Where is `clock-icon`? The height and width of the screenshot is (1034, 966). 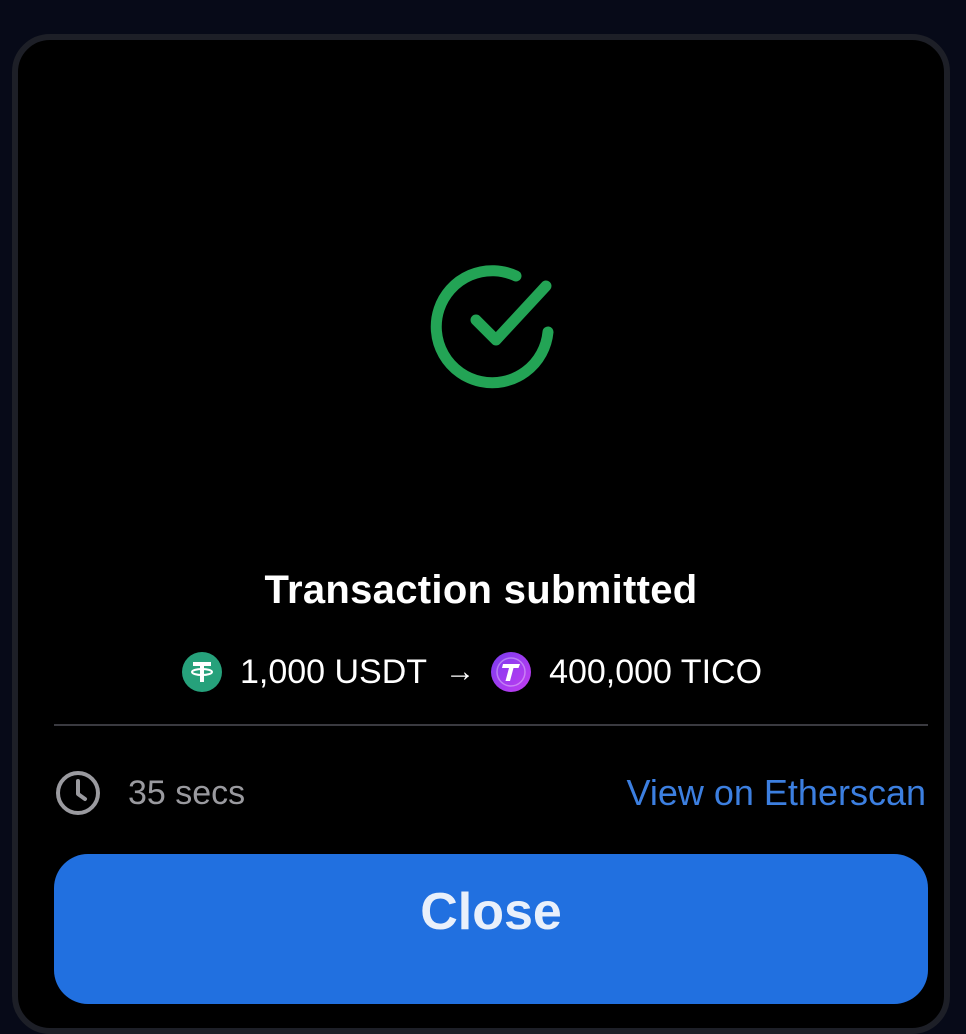
clock-icon is located at coordinates (78, 793).